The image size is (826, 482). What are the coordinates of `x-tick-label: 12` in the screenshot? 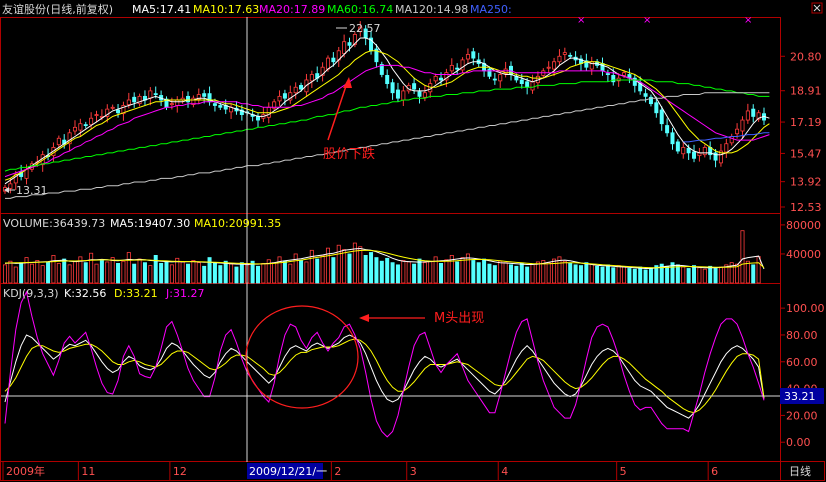 It's located at (180, 471).